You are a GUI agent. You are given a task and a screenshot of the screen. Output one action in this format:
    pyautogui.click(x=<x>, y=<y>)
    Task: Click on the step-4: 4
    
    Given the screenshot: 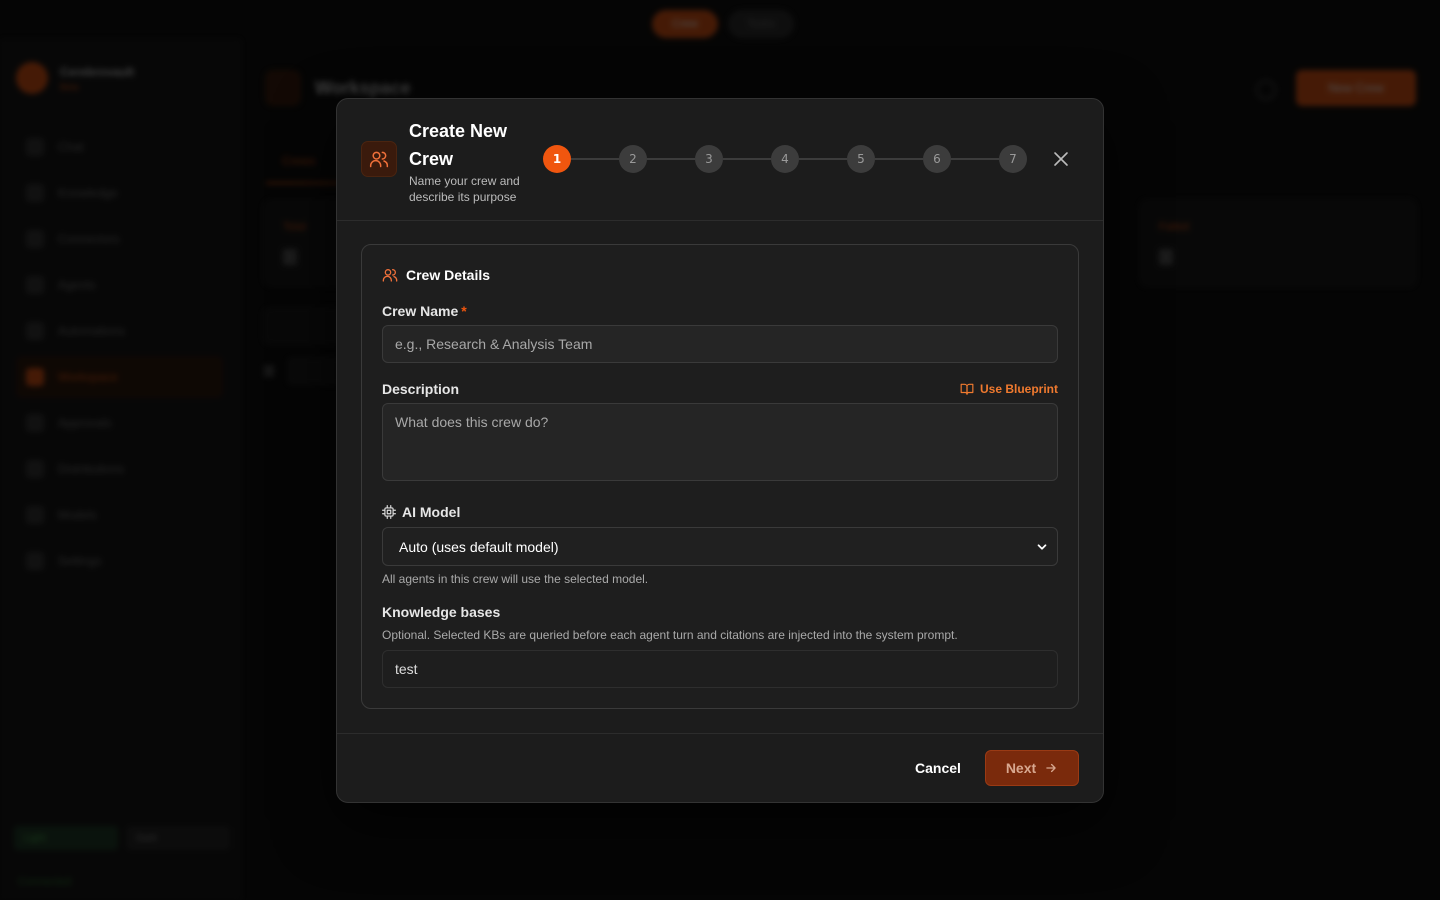 What is the action you would take?
    pyautogui.click(x=785, y=159)
    